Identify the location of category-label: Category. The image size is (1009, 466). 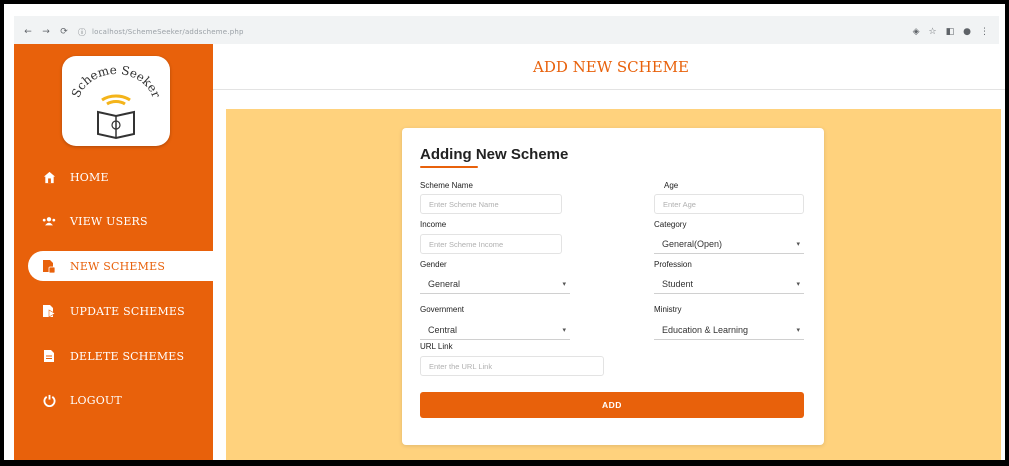
(670, 224).